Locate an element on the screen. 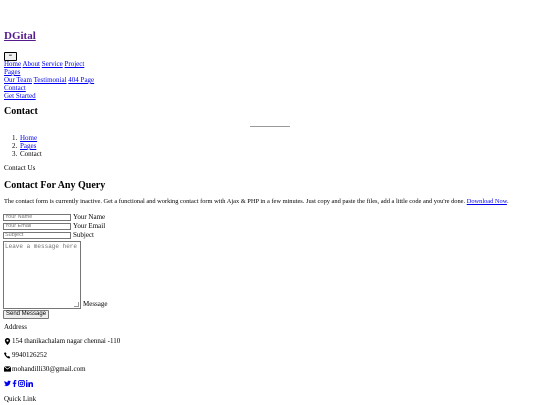  social-links is located at coordinates (18, 383).